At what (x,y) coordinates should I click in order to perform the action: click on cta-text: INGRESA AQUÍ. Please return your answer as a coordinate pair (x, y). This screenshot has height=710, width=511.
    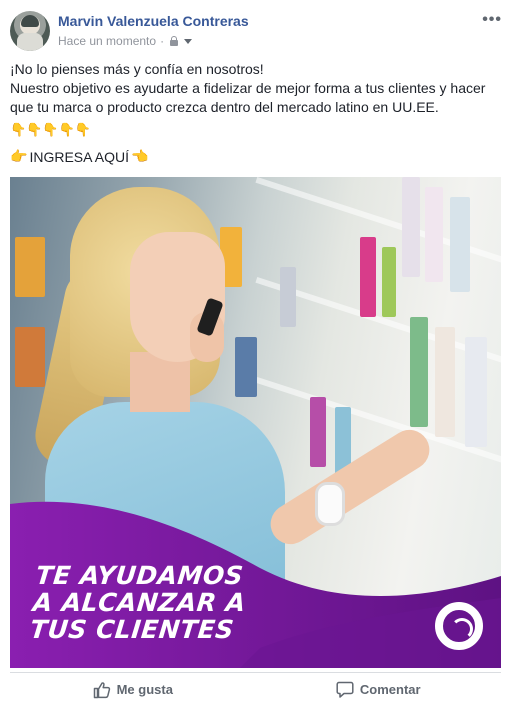
    Looking at the image, I should click on (79, 156).